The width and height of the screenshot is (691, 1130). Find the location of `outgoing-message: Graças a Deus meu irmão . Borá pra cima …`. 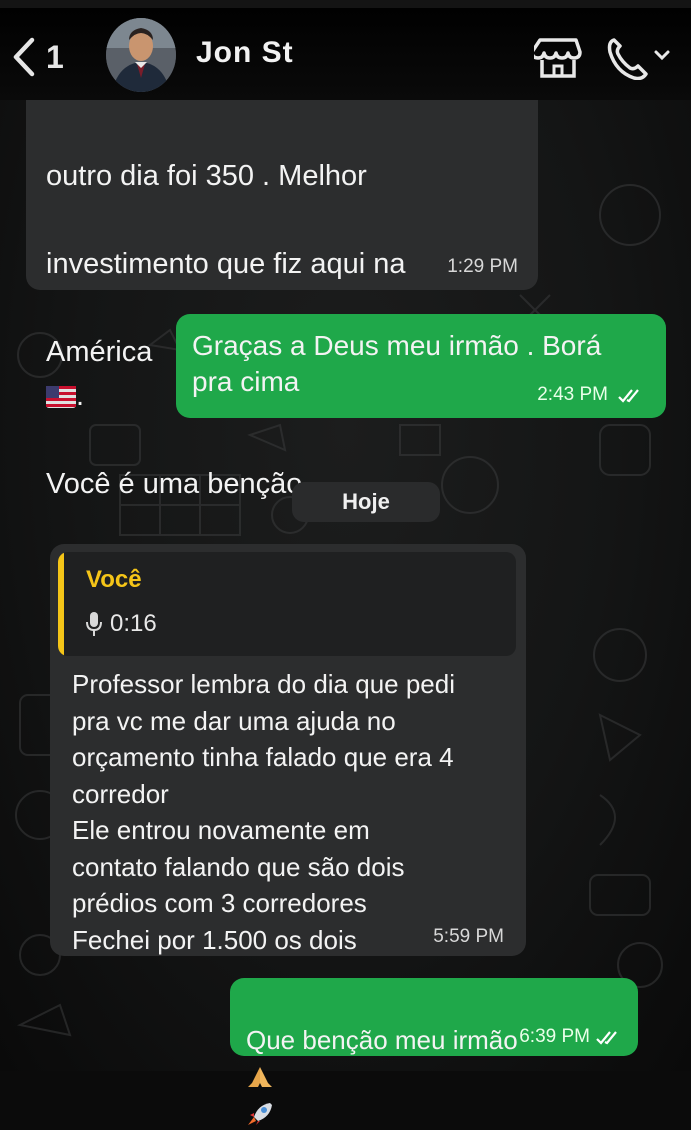

outgoing-message: Graças a Deus meu irmão . Borá pra cima … is located at coordinates (421, 366).